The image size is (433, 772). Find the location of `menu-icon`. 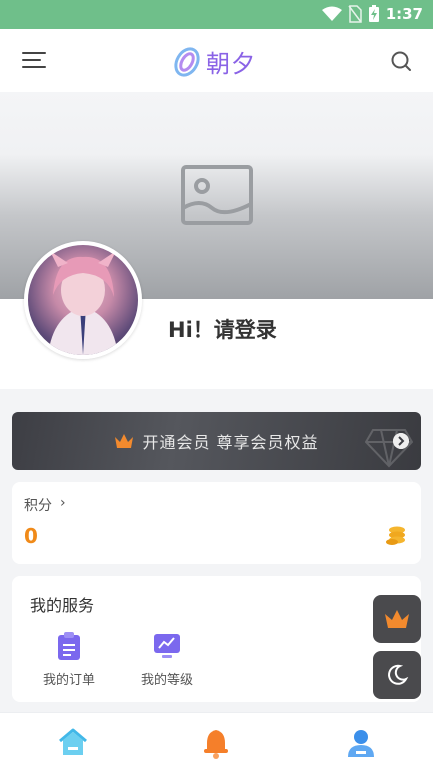

menu-icon is located at coordinates (34, 60).